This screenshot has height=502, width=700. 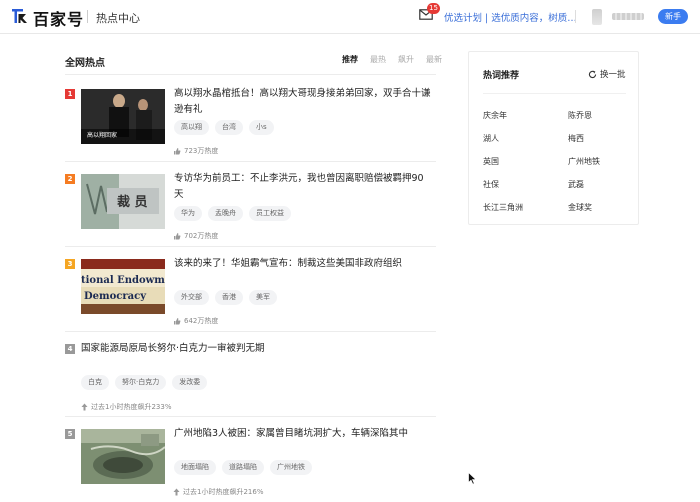 I want to click on rank-badge: 4, so click(x=70, y=349).